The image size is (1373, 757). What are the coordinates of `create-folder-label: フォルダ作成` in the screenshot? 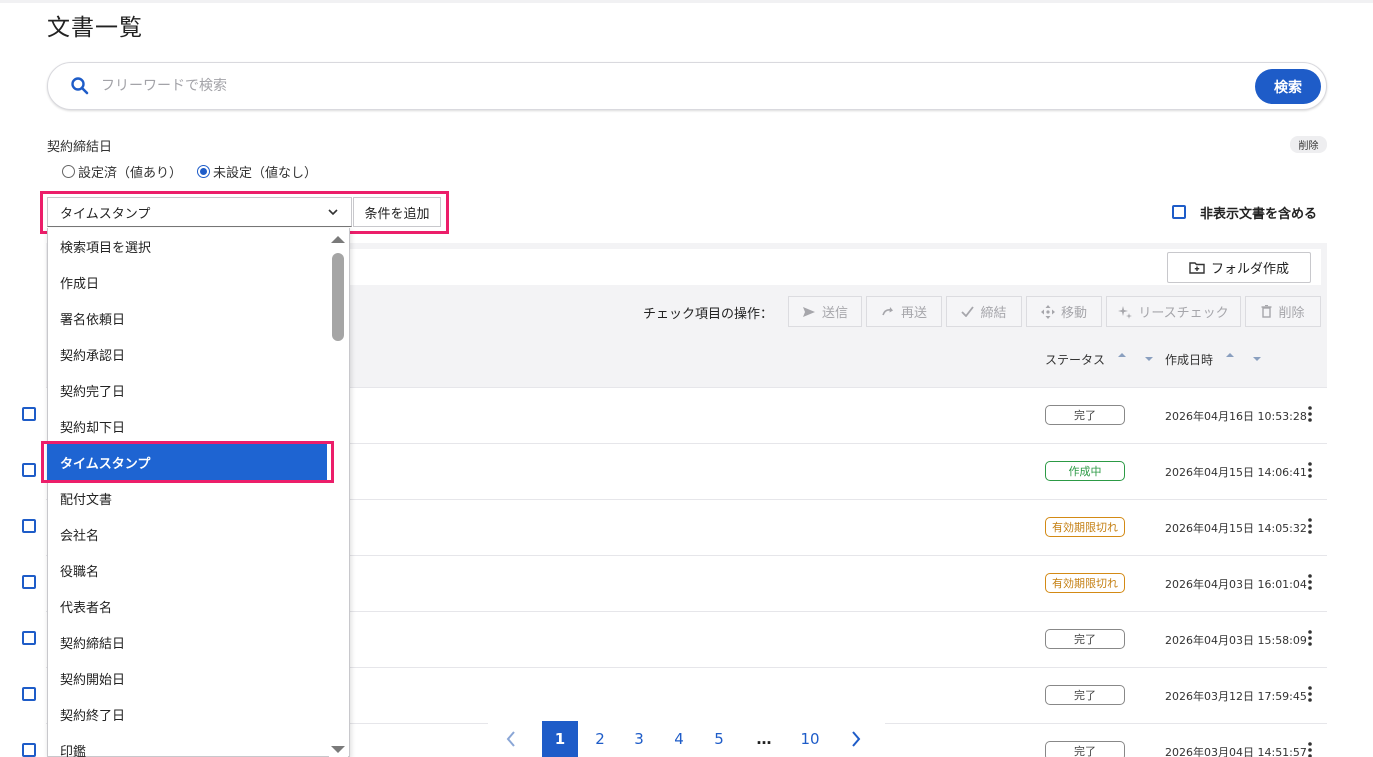 It's located at (1249, 269).